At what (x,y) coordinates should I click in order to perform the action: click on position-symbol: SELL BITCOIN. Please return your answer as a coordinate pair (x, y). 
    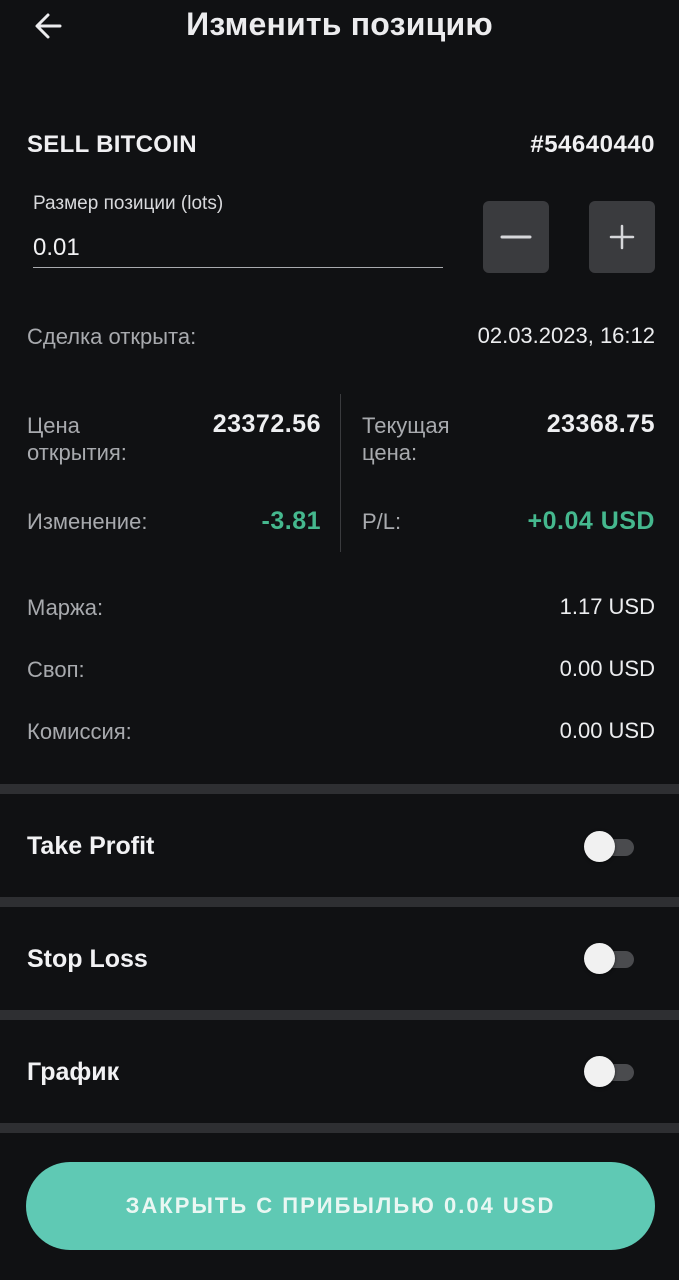
    Looking at the image, I should click on (112, 144).